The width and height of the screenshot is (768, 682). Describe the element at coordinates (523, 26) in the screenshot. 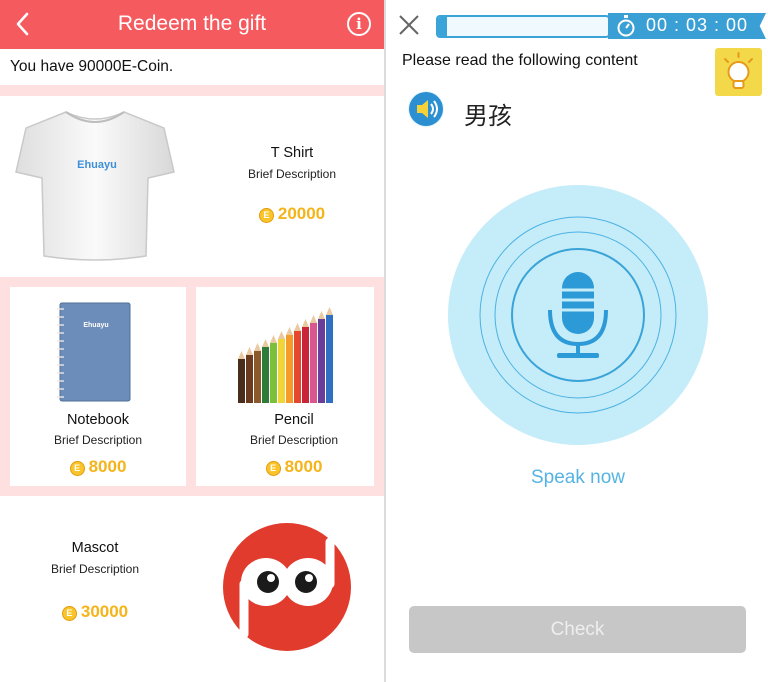

I see `progress-bar` at that location.